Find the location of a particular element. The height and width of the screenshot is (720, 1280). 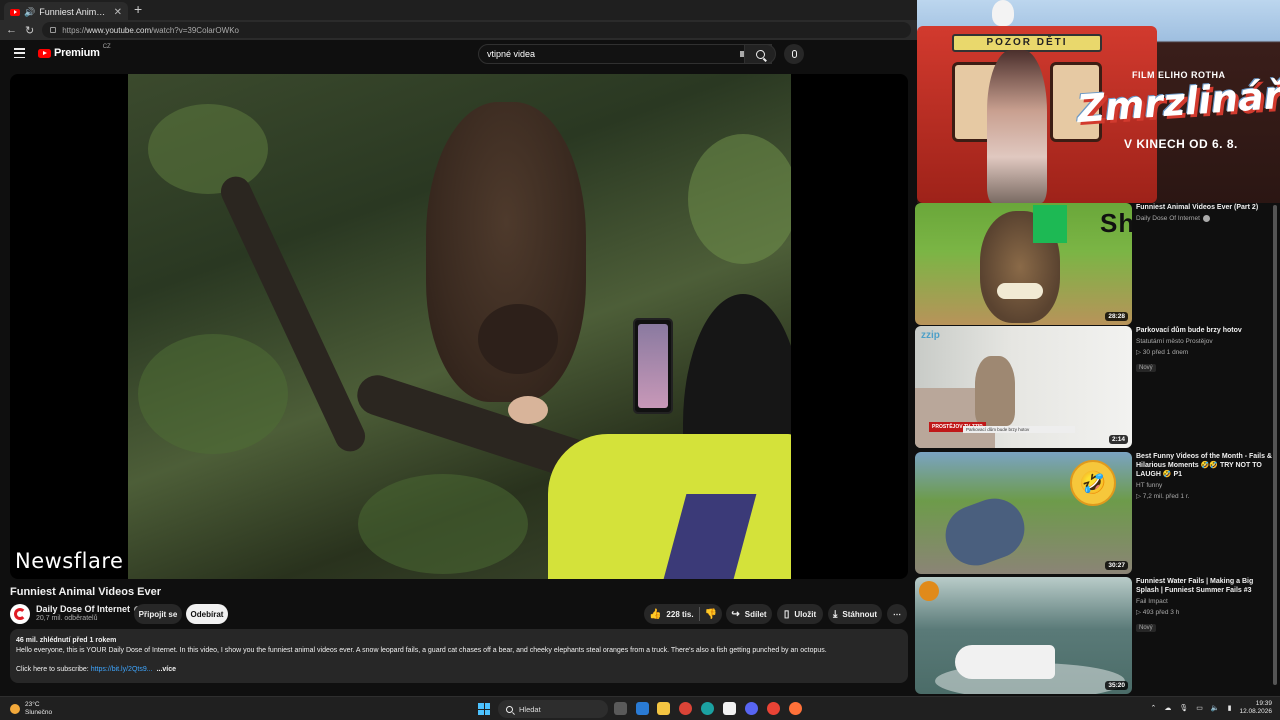

recommendation-title: Parkovací dům bude brzy hotov is located at coordinates (1206, 330).